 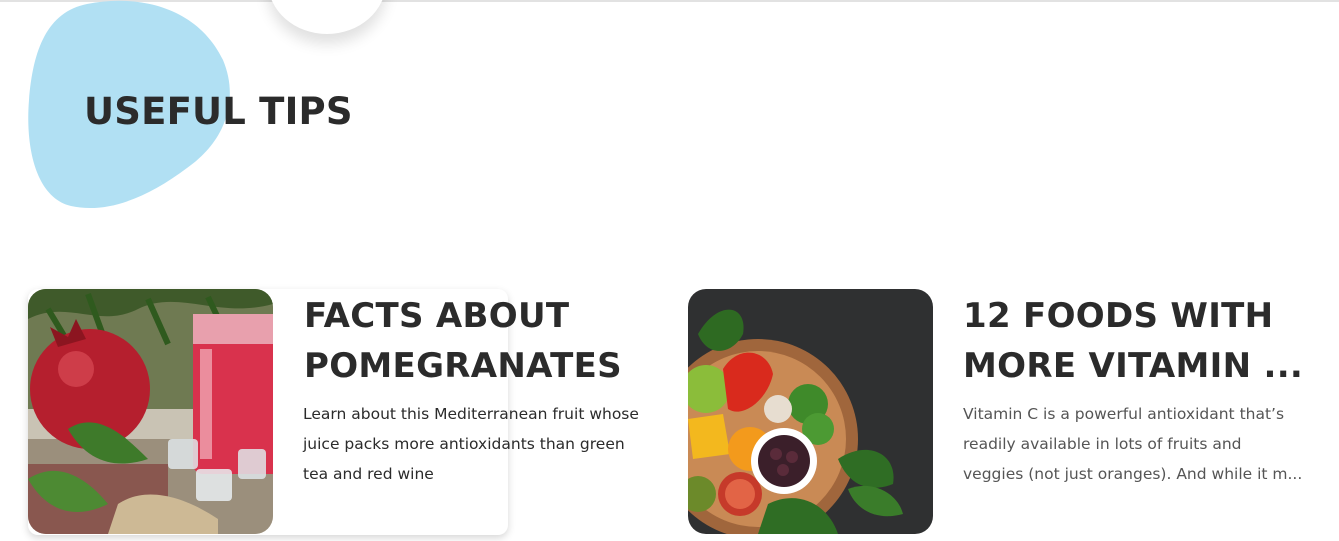 What do you see at coordinates (810, 411) in the screenshot?
I see `vitamin-foods-thumbnail` at bounding box center [810, 411].